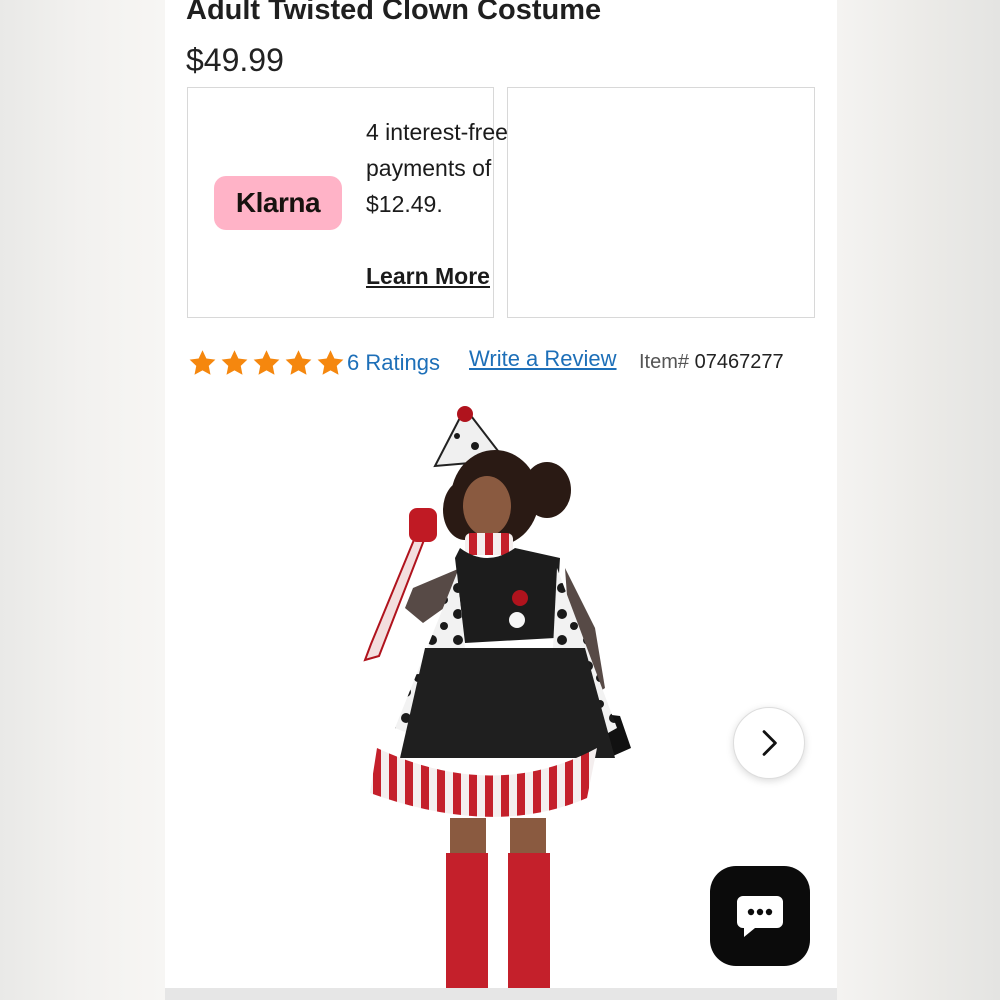  What do you see at coordinates (393, 363) in the screenshot?
I see `ratings-count-link: 6 Ratings` at bounding box center [393, 363].